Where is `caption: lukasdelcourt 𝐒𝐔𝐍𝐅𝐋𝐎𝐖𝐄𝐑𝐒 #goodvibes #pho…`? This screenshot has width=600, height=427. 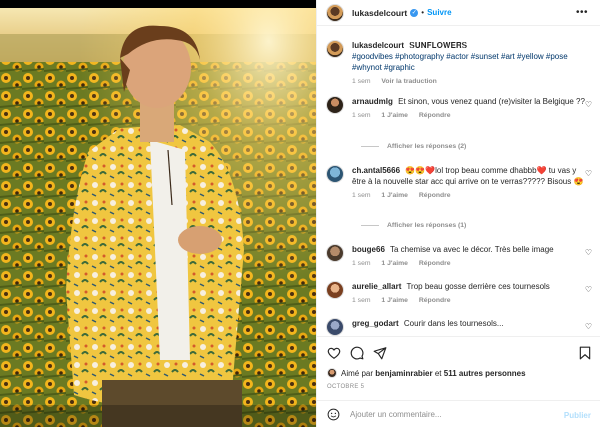 caption: lukasdelcourt 𝐒𝐔𝐍𝐅𝐋𝐎𝐖𝐄𝐑𝐒 #goodvibes #pho… is located at coordinates (459, 62).